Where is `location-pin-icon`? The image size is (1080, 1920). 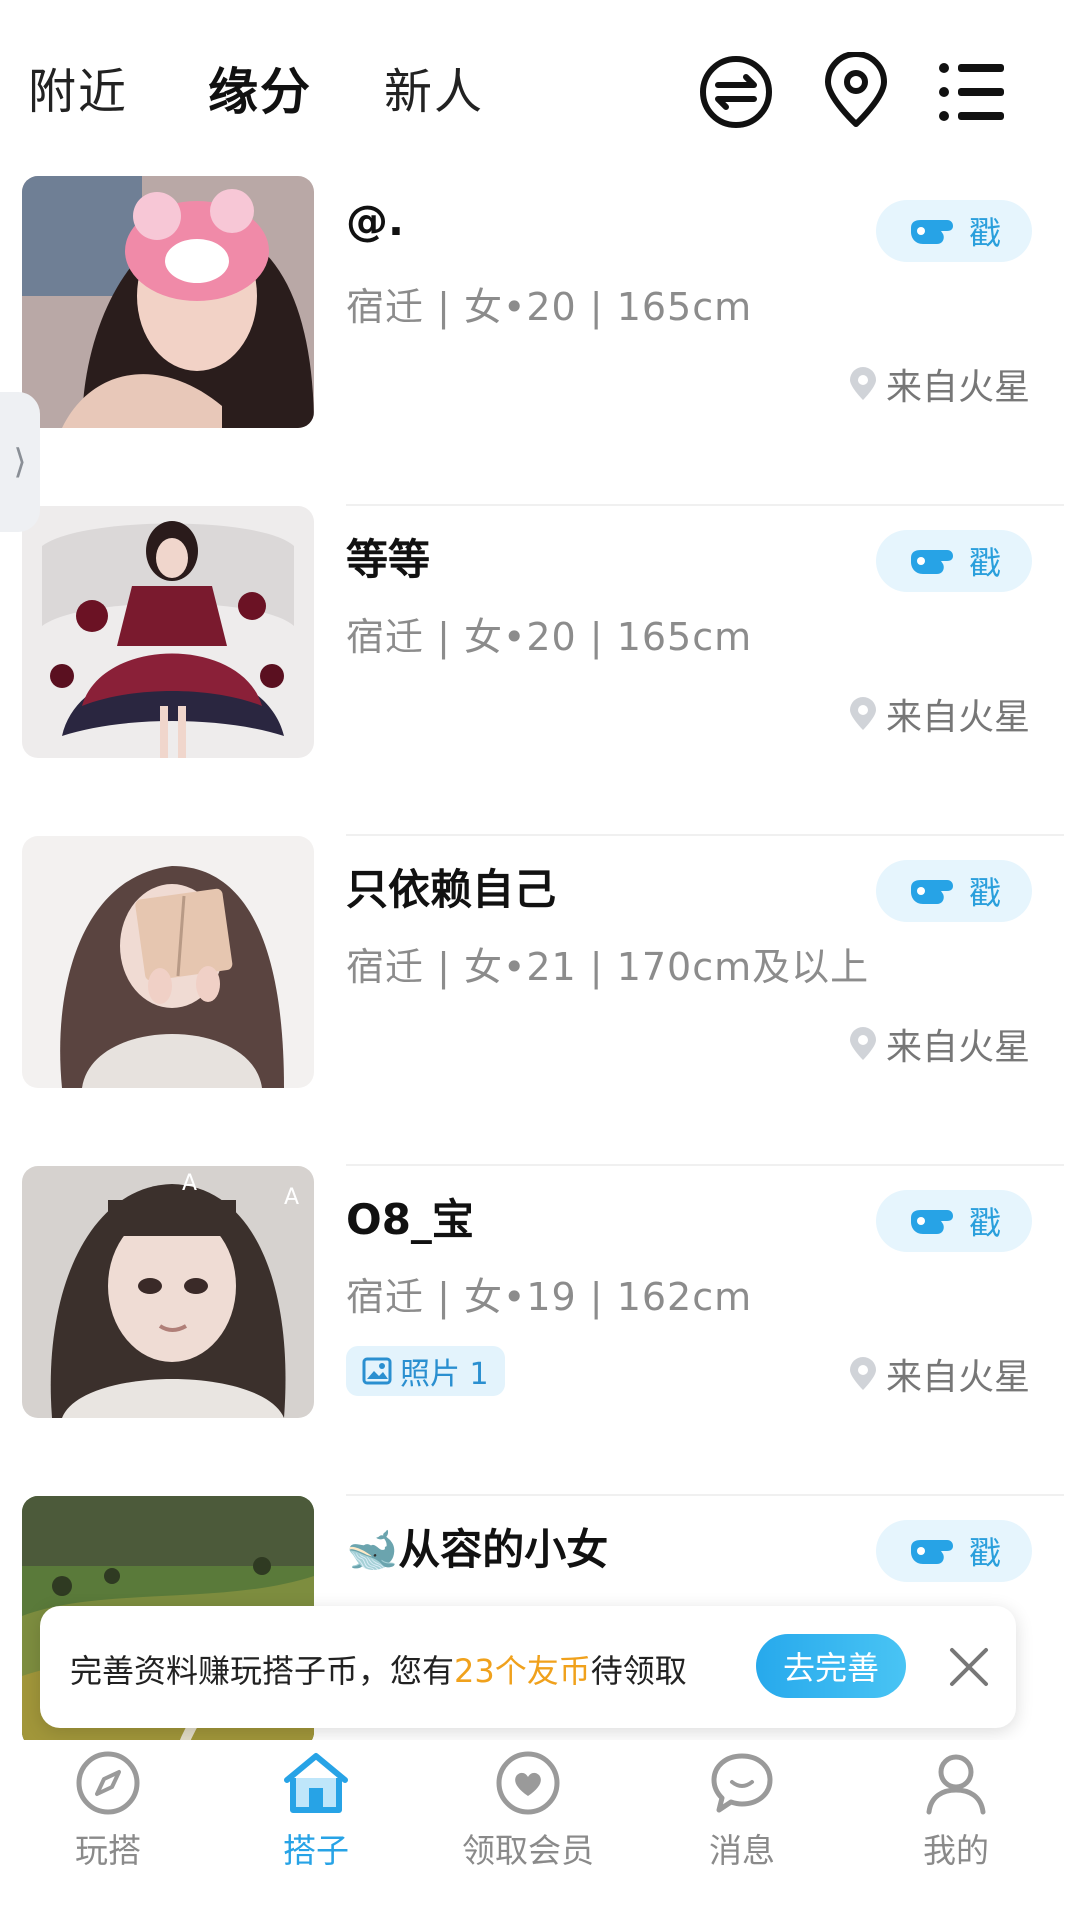 location-pin-icon is located at coordinates (856, 92).